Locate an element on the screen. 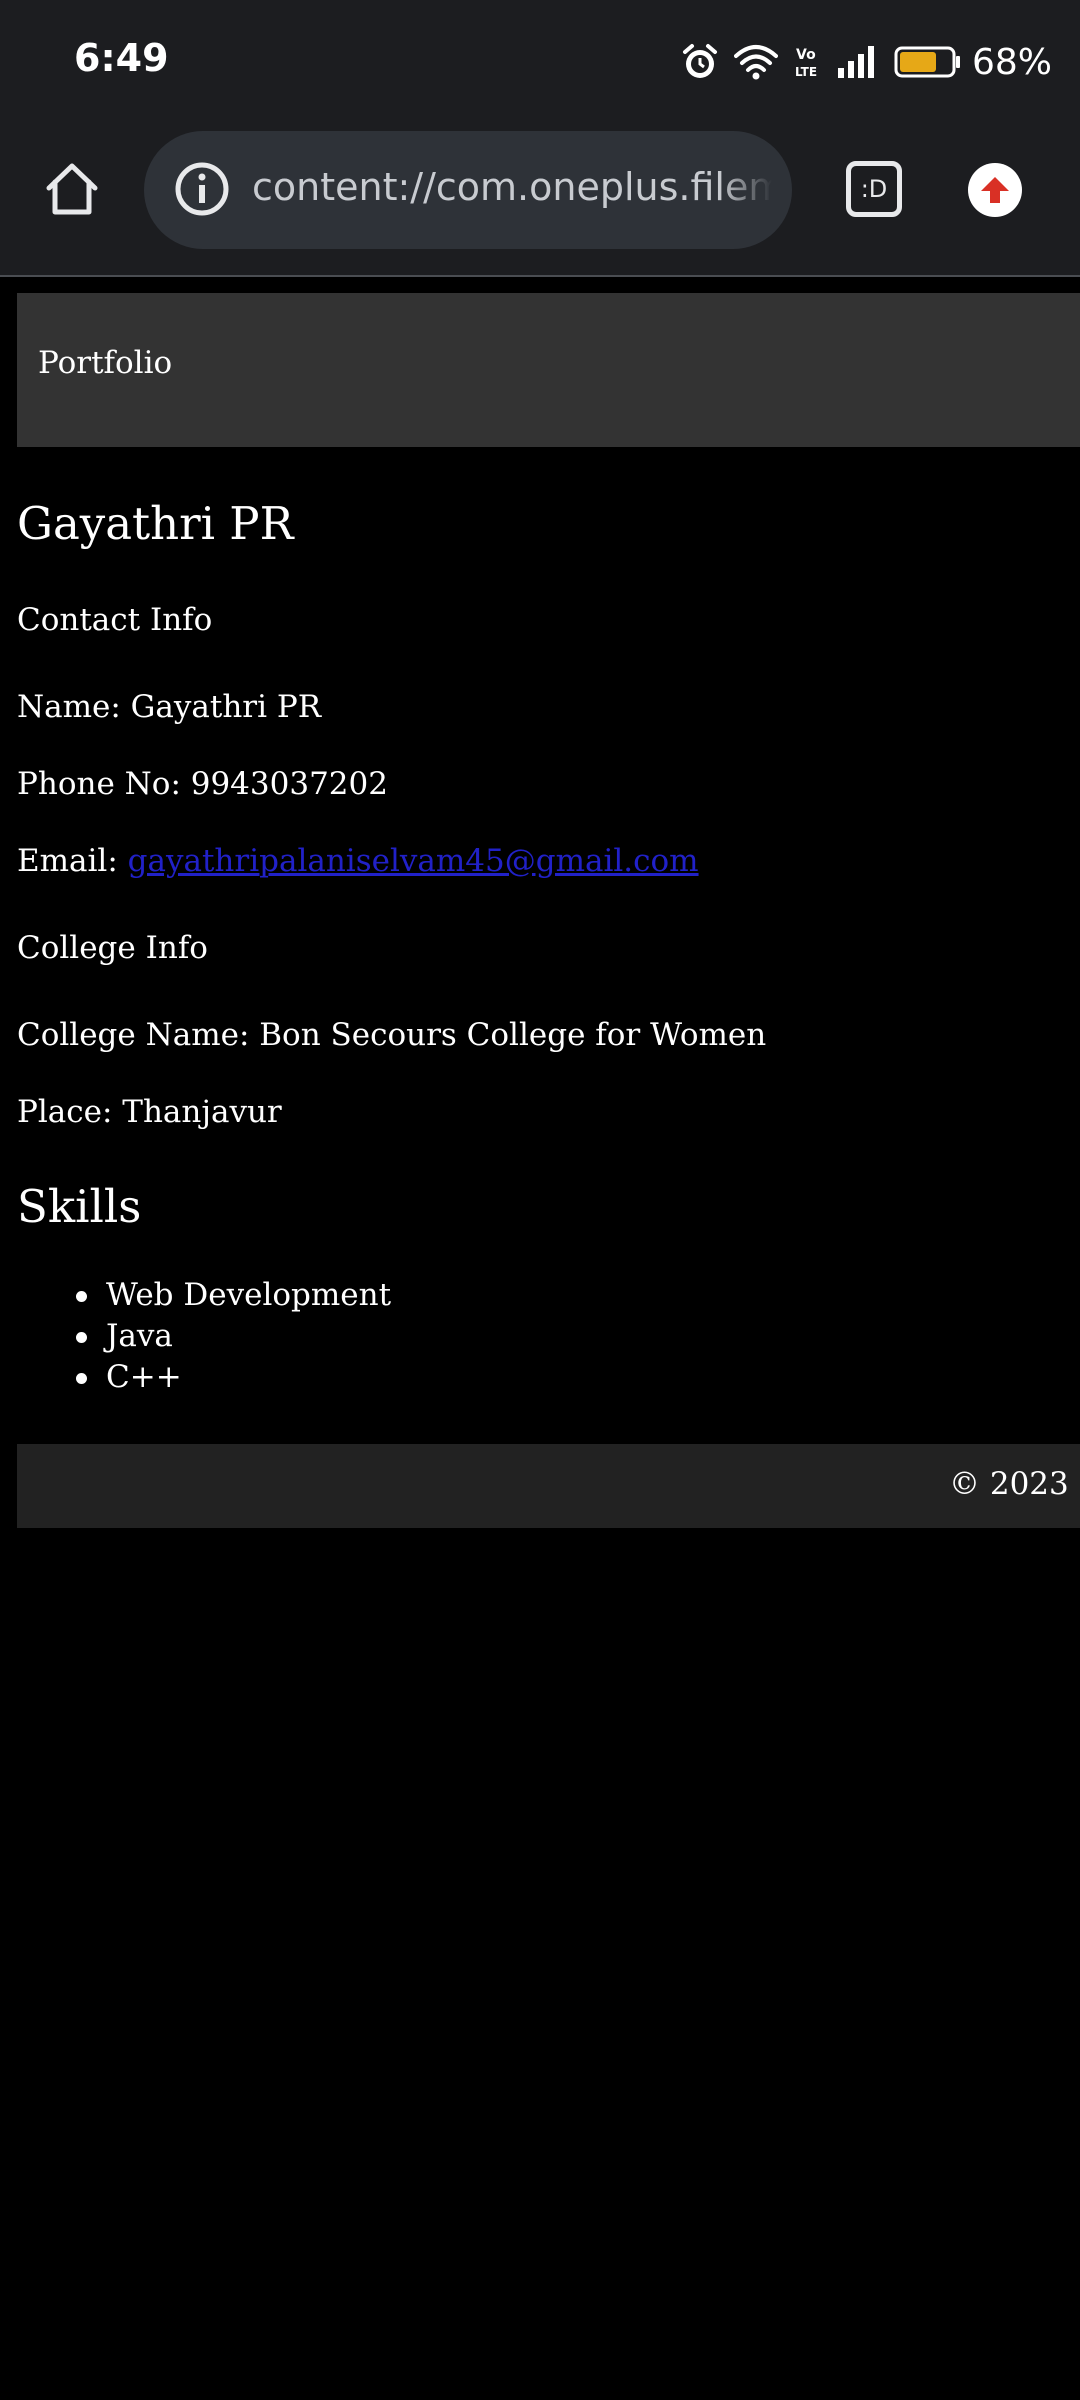  url-text: content://com.oneplus.filemanager is located at coordinates (512, 187).